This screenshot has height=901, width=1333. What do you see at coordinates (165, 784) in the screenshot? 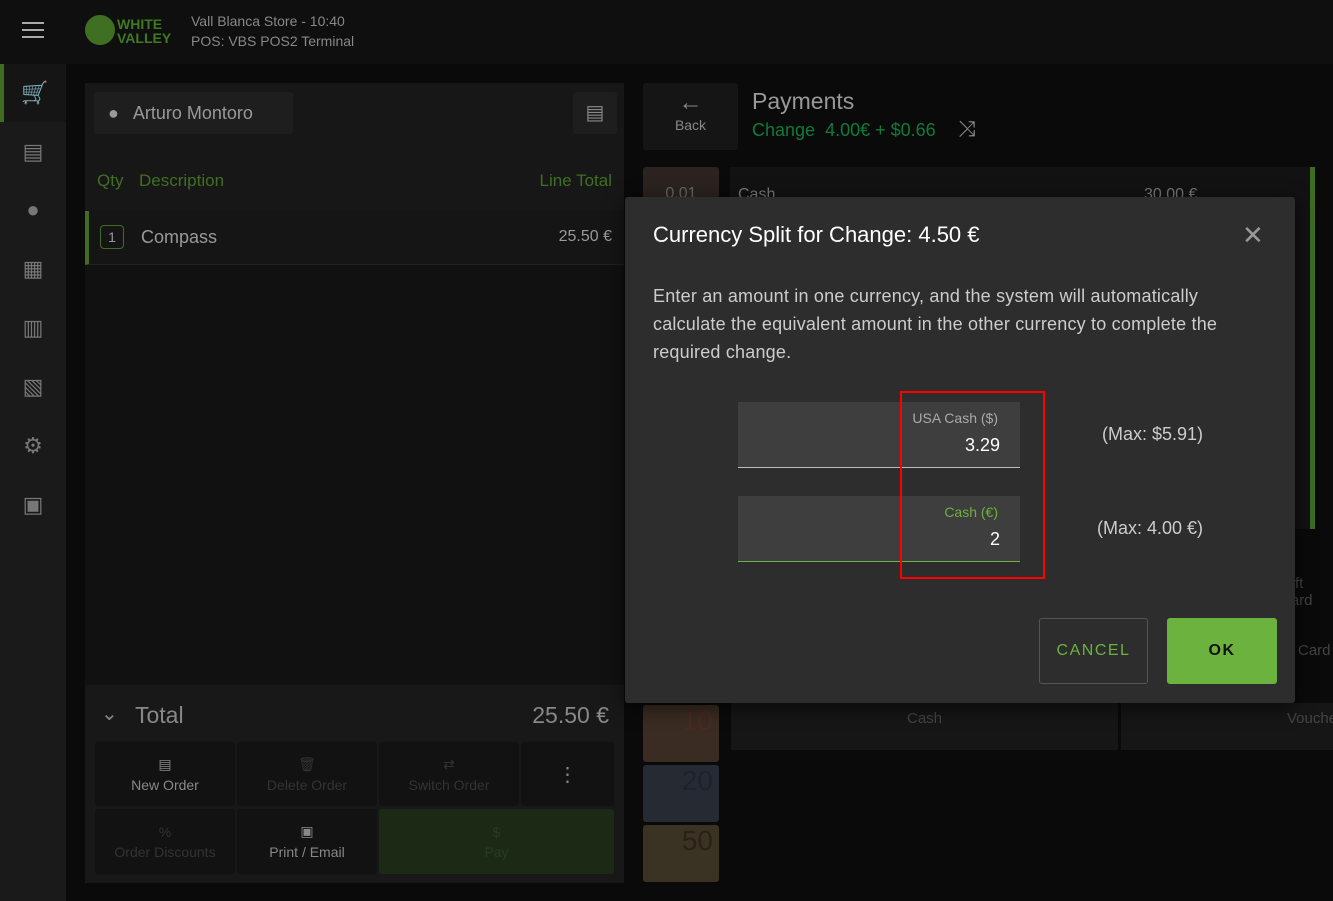
I see `label: New Order` at bounding box center [165, 784].